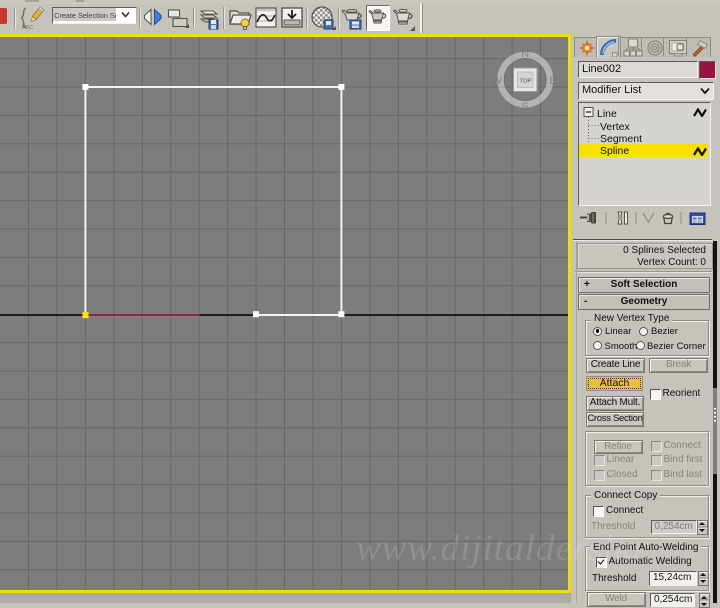 This screenshot has height=608, width=720. I want to click on svg-text: W, so click(497, 81).